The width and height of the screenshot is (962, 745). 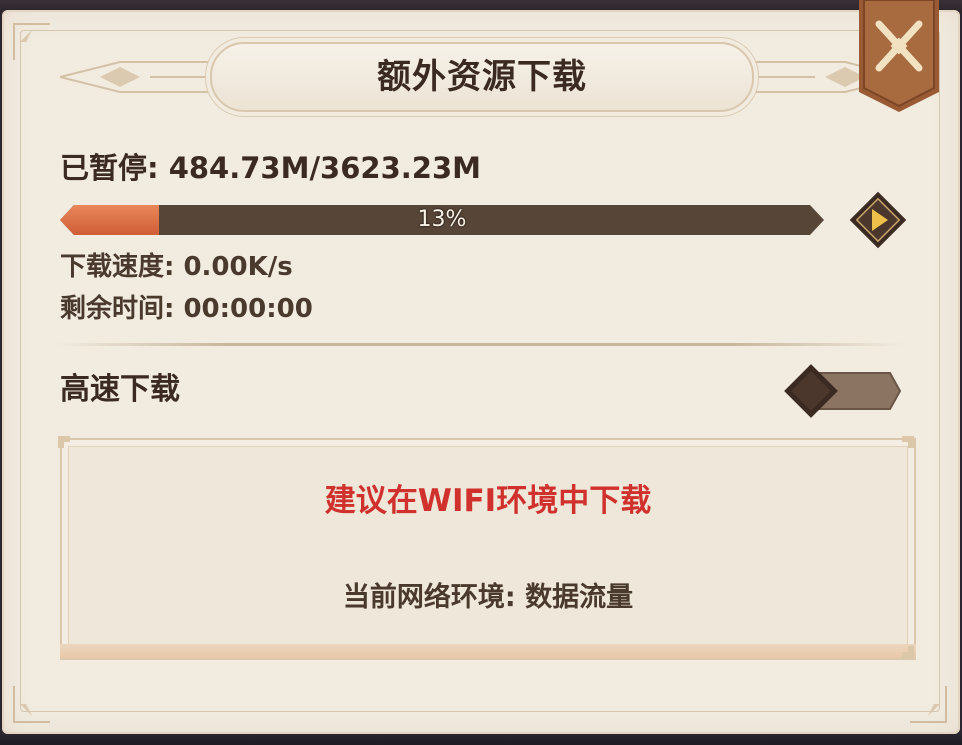 What do you see at coordinates (64, 442) in the screenshot?
I see `notice-corner-top-left` at bounding box center [64, 442].